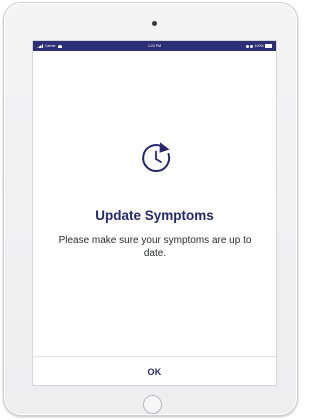 Image resolution: width=320 pixels, height=420 pixels. I want to click on refresh-clock-icon, so click(156, 157).